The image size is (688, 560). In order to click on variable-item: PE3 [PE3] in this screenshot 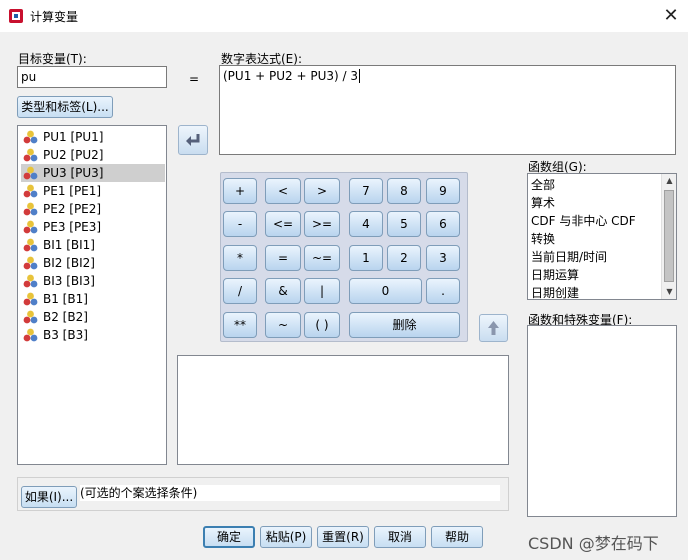, I will do `click(93, 227)`.